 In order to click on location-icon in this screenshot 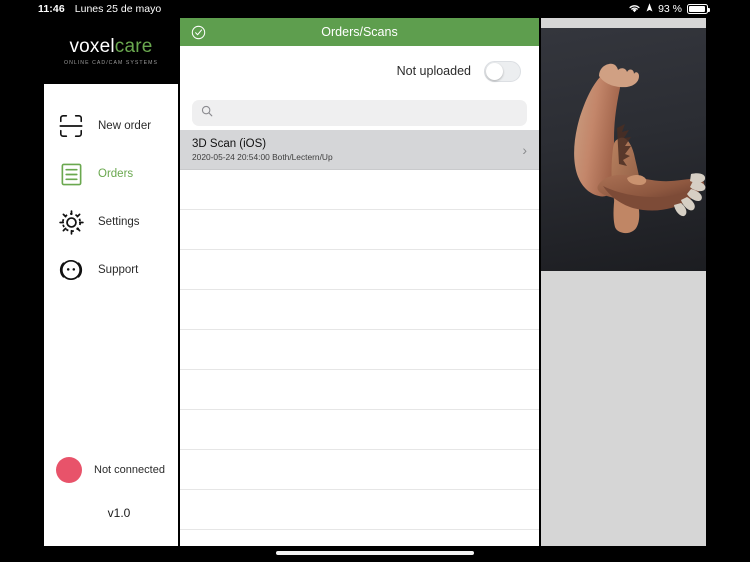, I will do `click(649, 9)`.